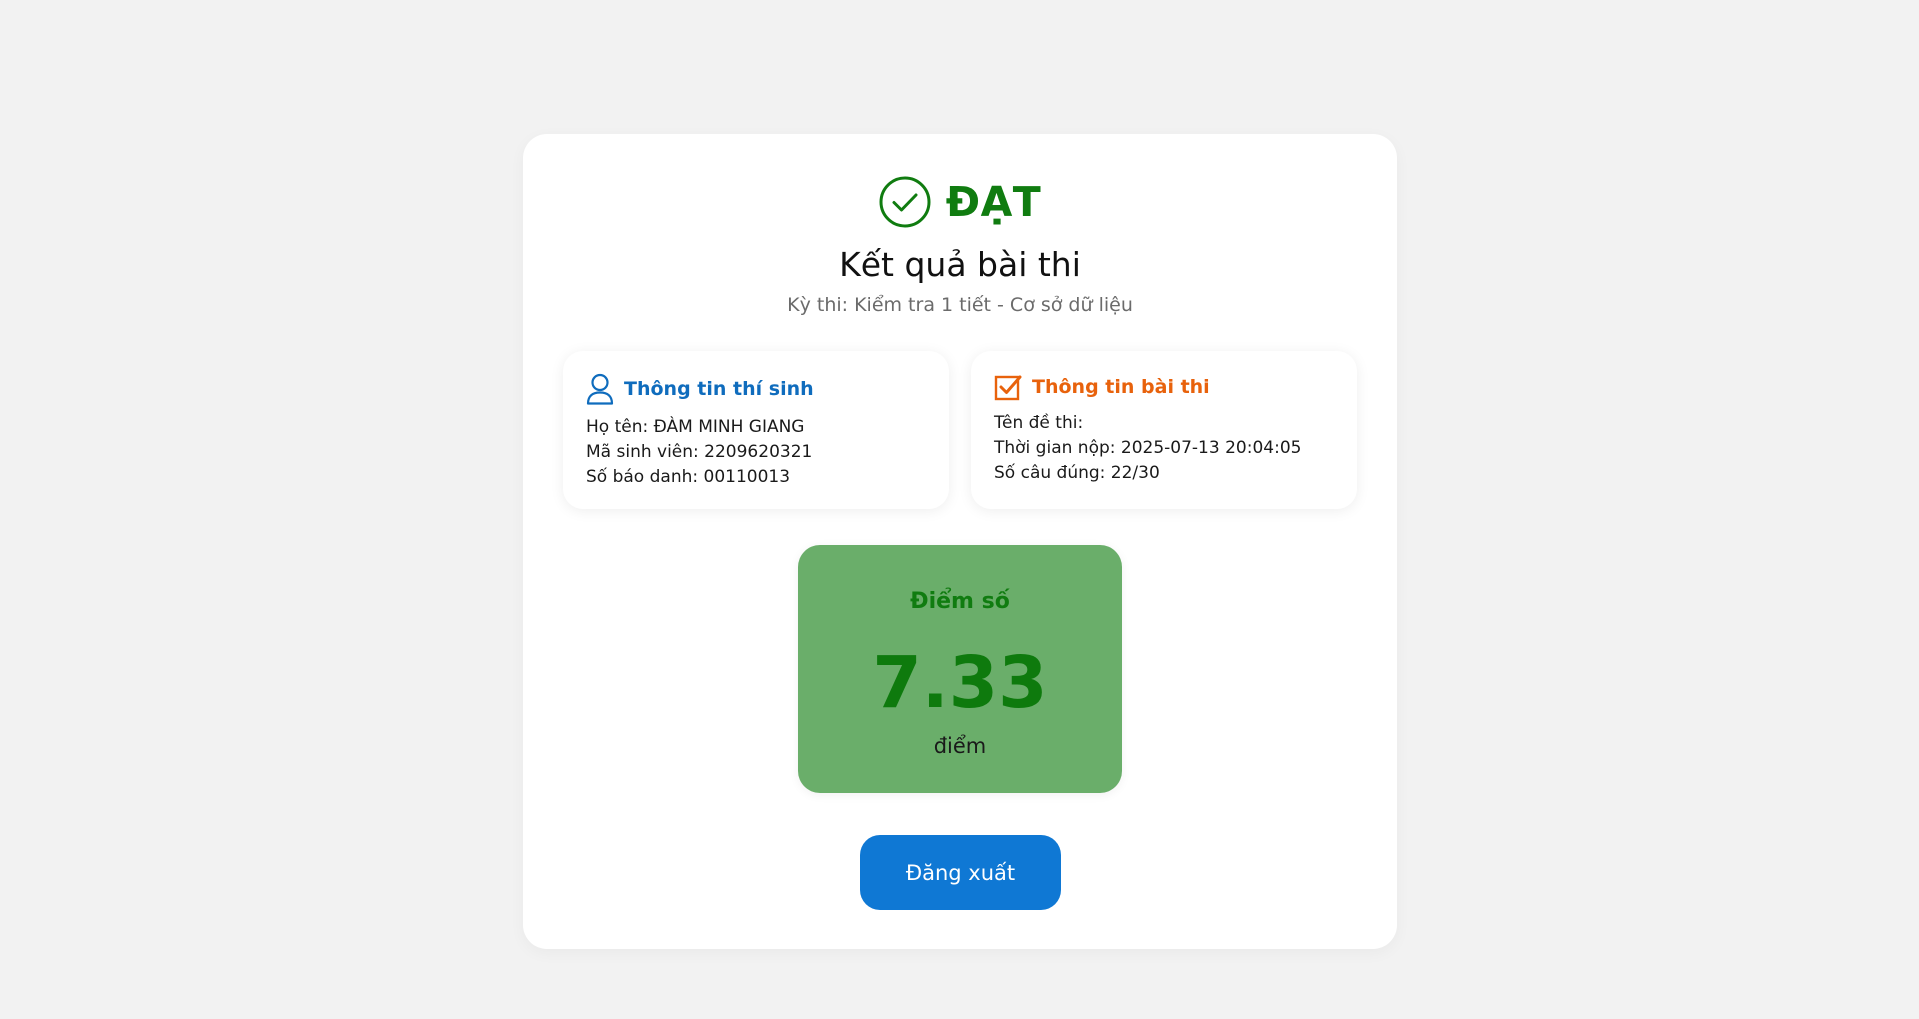  Describe the element at coordinates (600, 389) in the screenshot. I see `person-icon` at that location.